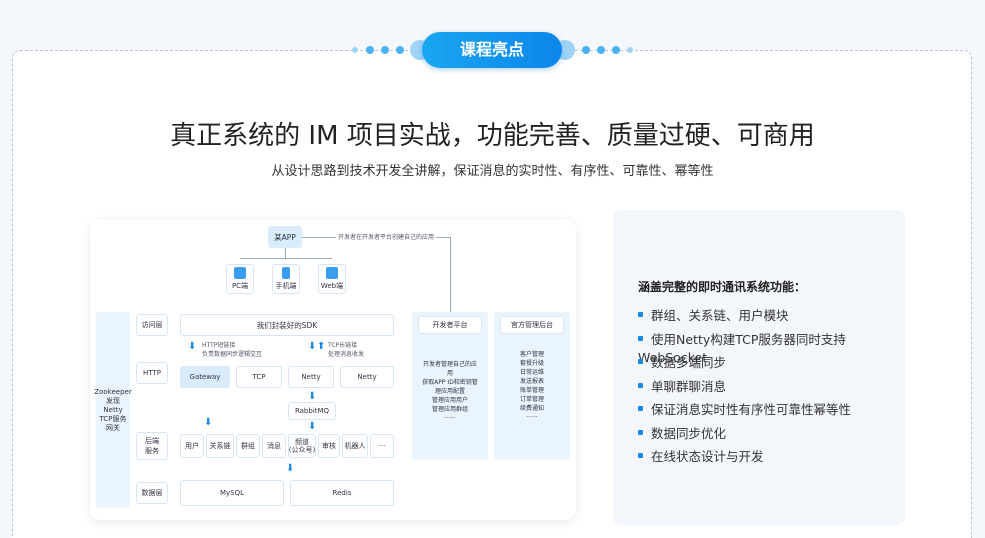 The height and width of the screenshot is (538, 985). What do you see at coordinates (720, 315) in the screenshot?
I see `feature-text: 群组、关系链、用户模块` at bounding box center [720, 315].